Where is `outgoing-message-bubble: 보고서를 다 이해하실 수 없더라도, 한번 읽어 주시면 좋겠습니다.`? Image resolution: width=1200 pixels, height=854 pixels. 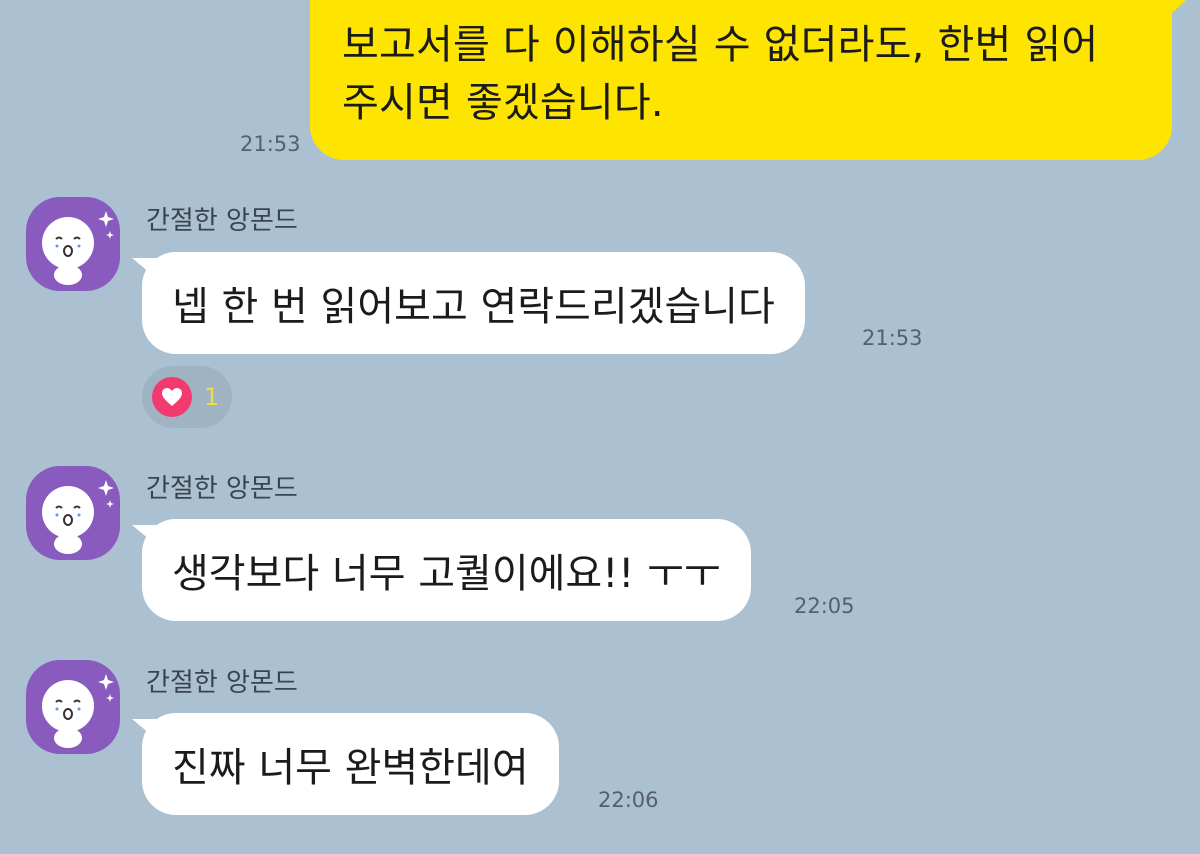
outgoing-message-bubble: 보고서를 다 이해하실 수 없더라도, 한번 읽어 주시면 좋겠습니다. is located at coordinates (748, 80).